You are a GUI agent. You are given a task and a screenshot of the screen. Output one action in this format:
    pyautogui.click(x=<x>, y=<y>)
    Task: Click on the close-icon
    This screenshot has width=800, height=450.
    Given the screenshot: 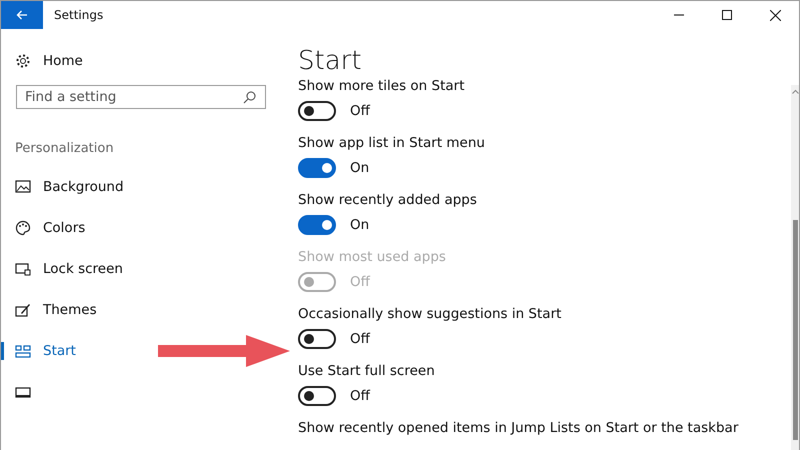 What is the action you would take?
    pyautogui.click(x=775, y=15)
    